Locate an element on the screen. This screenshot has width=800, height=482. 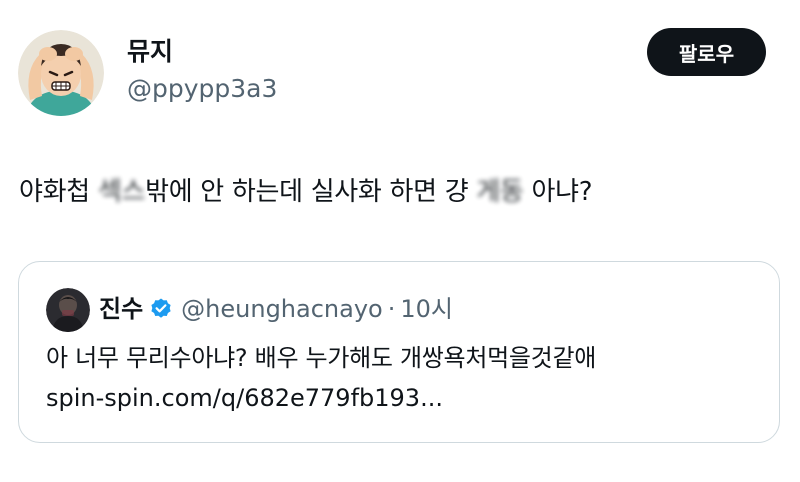
blurred-word: 섹스 is located at coordinates (121, 192).